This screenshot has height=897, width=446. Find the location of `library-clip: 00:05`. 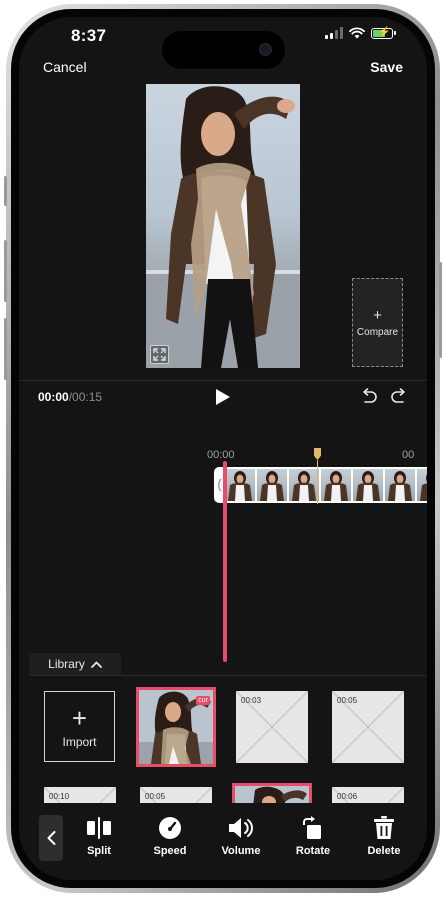

library-clip: 00:05 is located at coordinates (368, 727).